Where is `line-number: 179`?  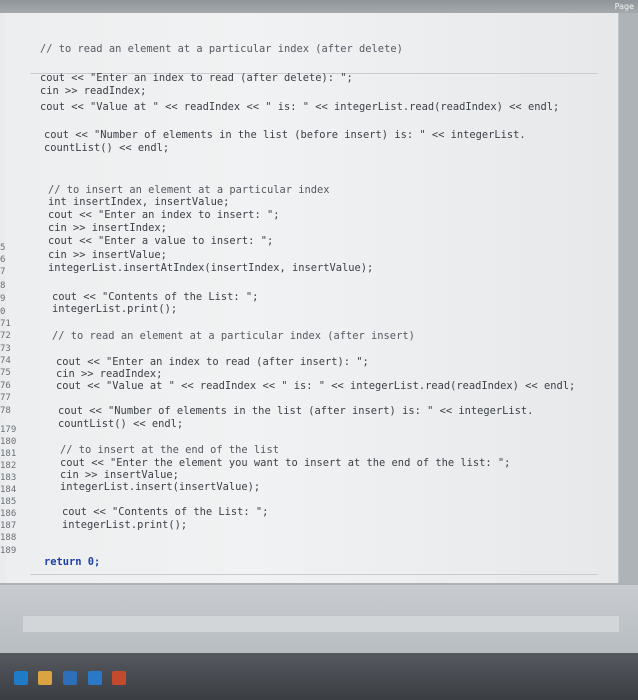
line-number: 179 is located at coordinates (8, 430).